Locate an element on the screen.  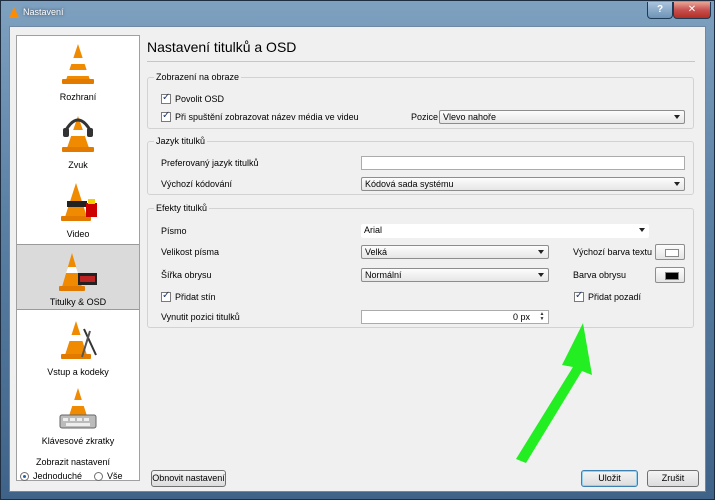
text-color-label: Výchozí barva textu is located at coordinates (613, 252).